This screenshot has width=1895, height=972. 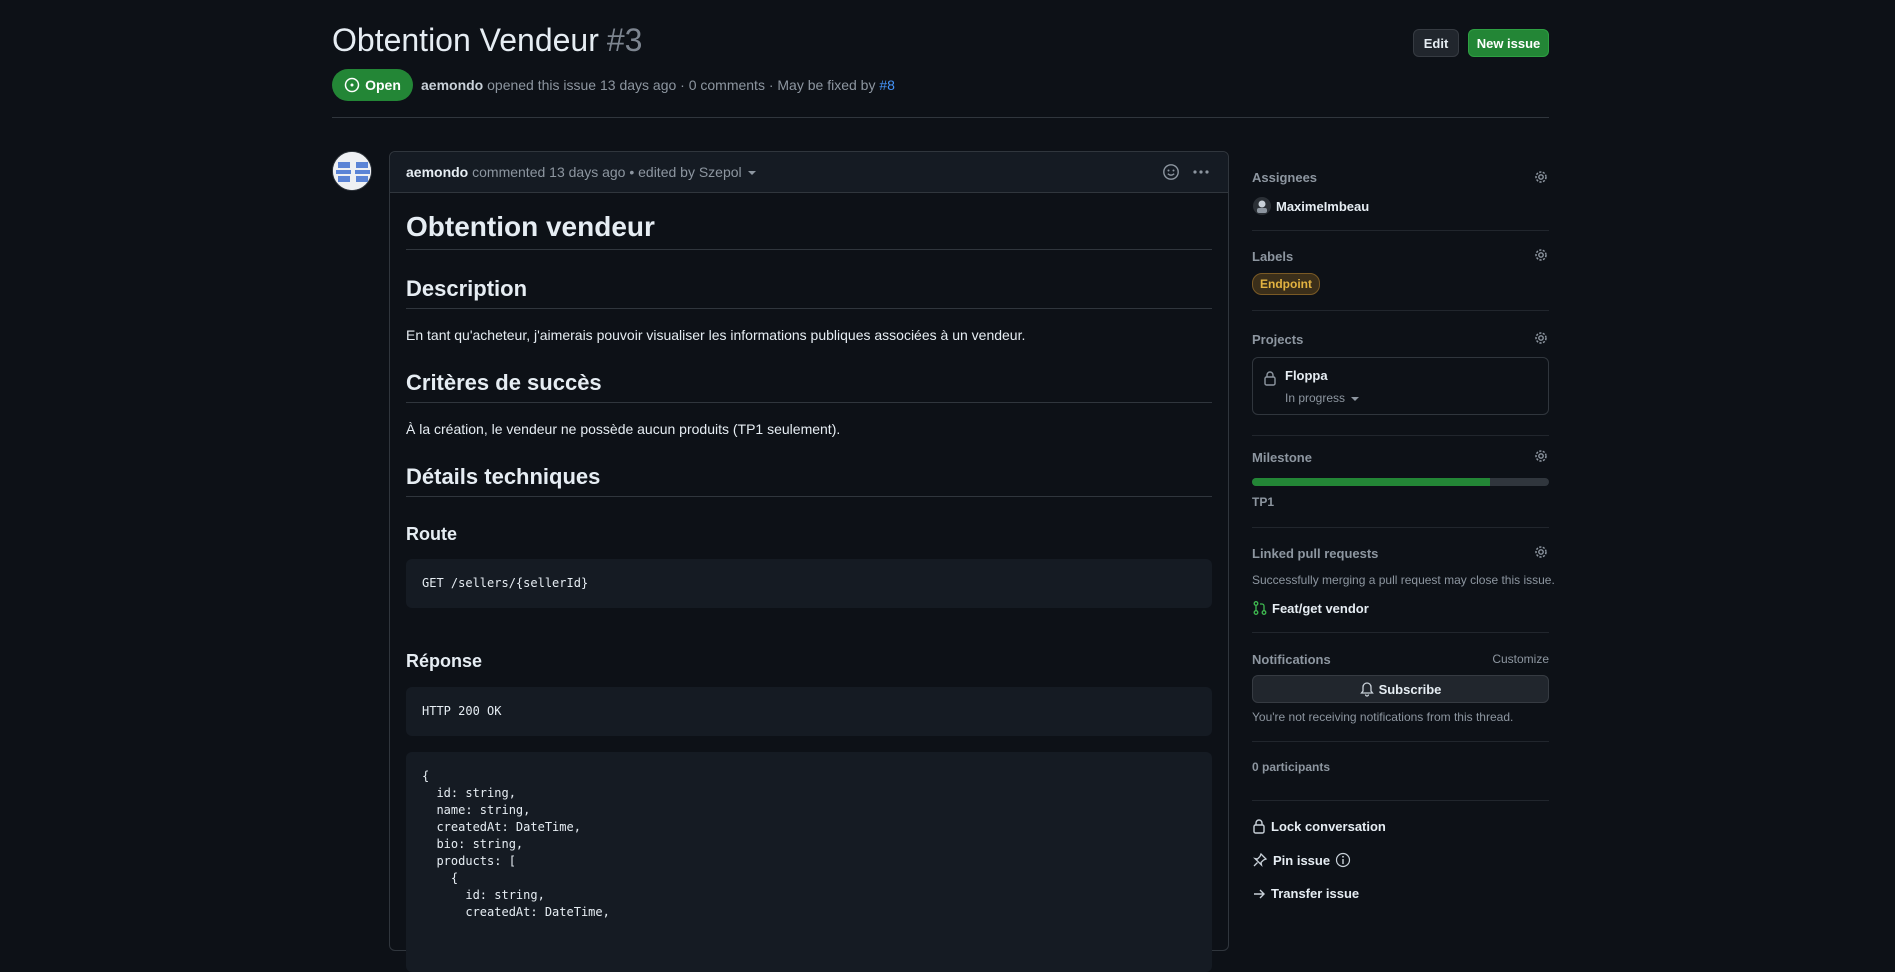 What do you see at coordinates (1277, 339) in the screenshot?
I see `projects-title: Projects` at bounding box center [1277, 339].